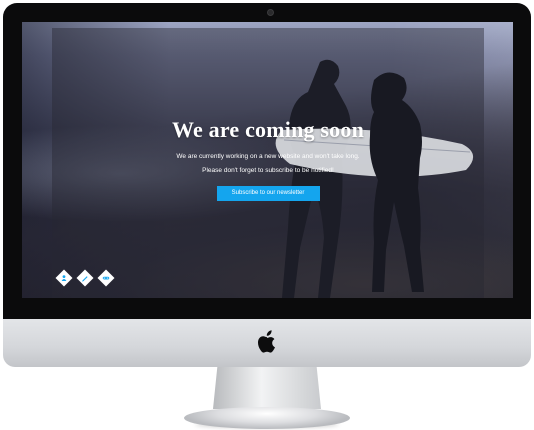 This screenshot has width=534, height=430. Describe the element at coordinates (270, 12) in the screenshot. I see `webcam-icon` at that location.